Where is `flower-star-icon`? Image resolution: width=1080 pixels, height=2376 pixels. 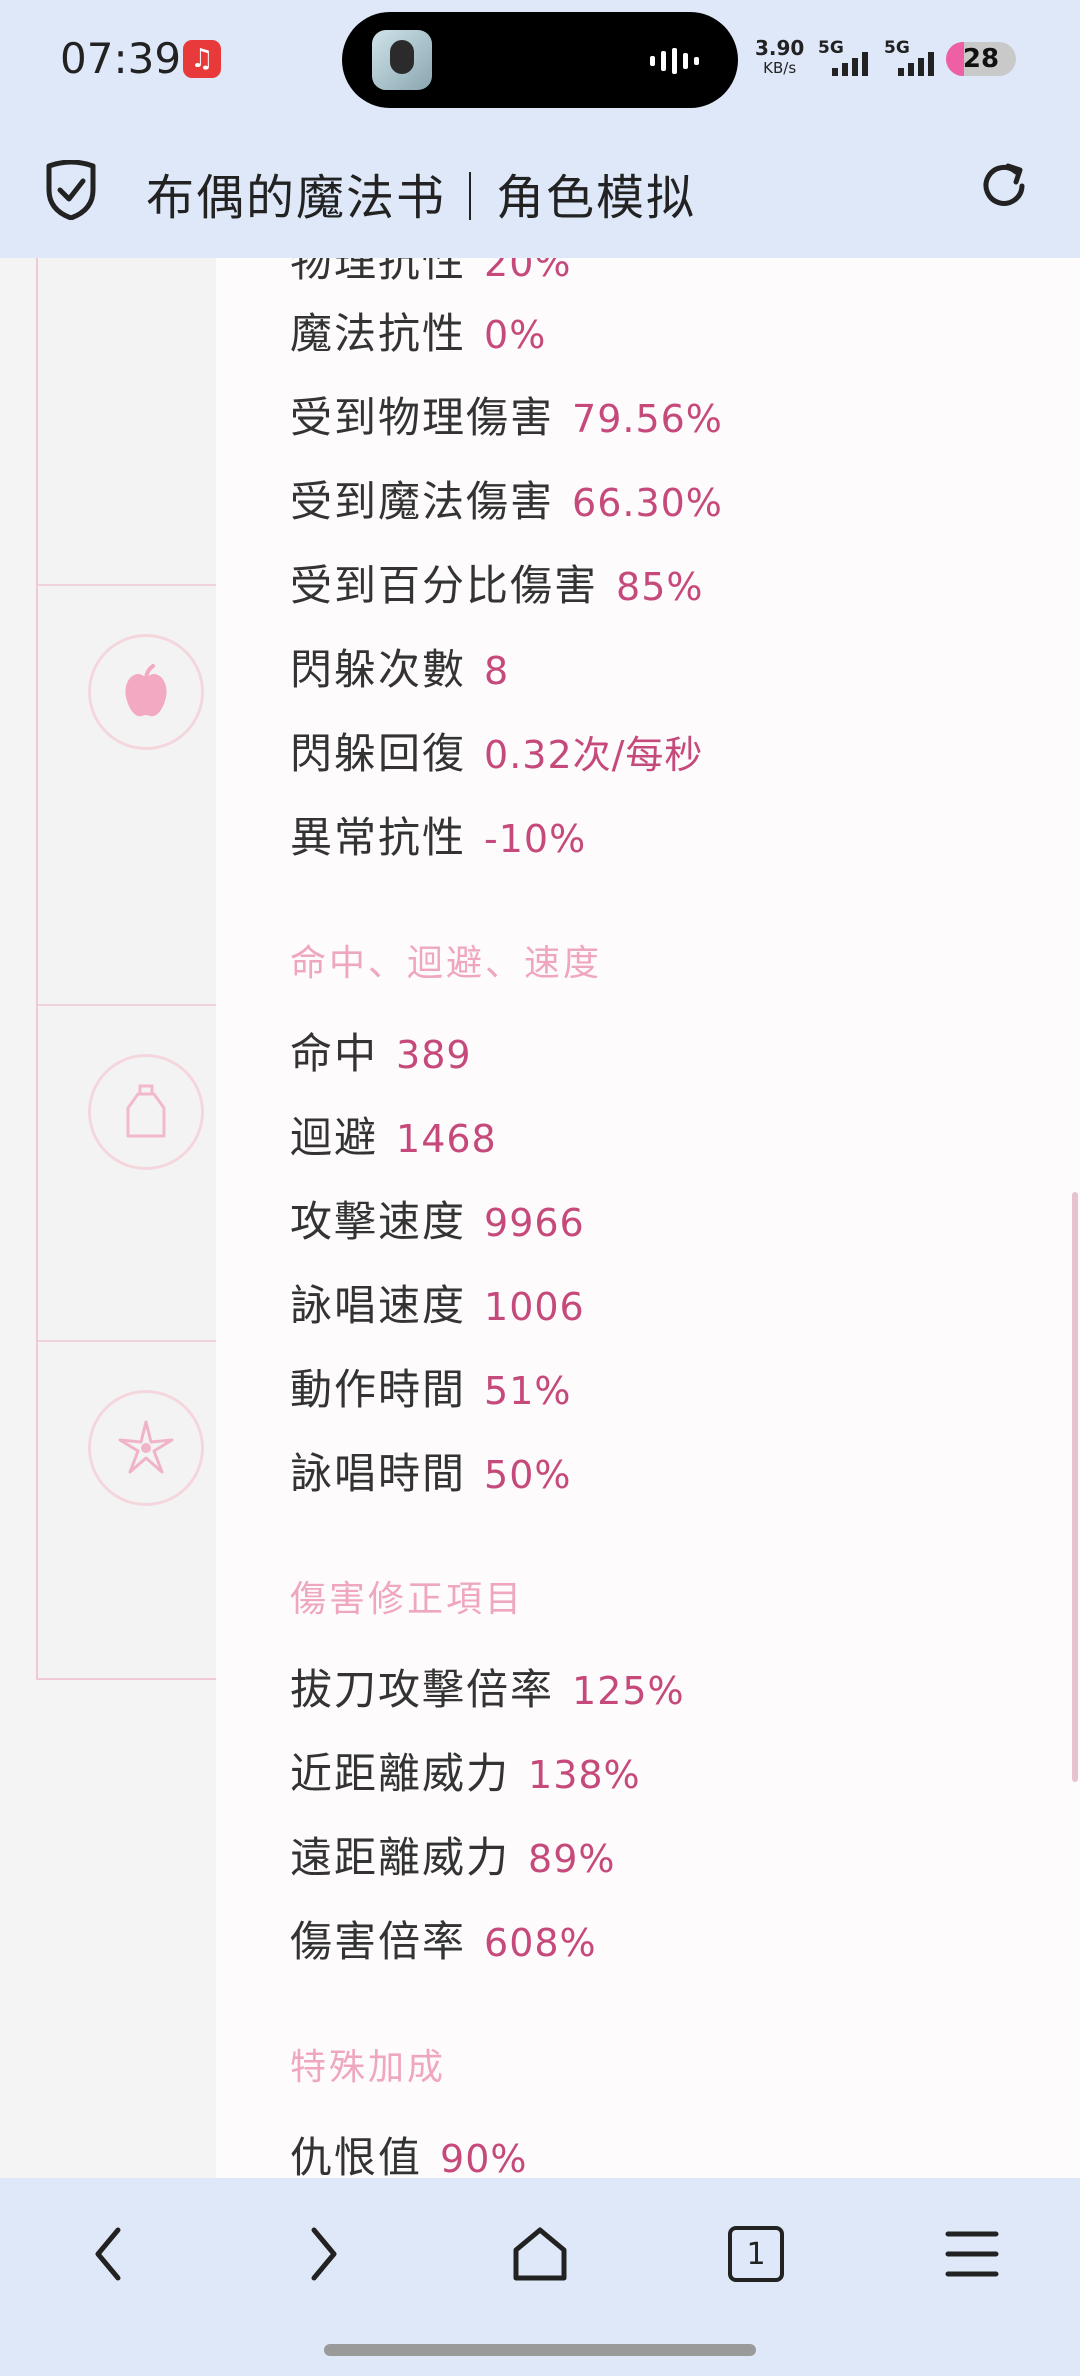
flower-star-icon is located at coordinates (146, 1447).